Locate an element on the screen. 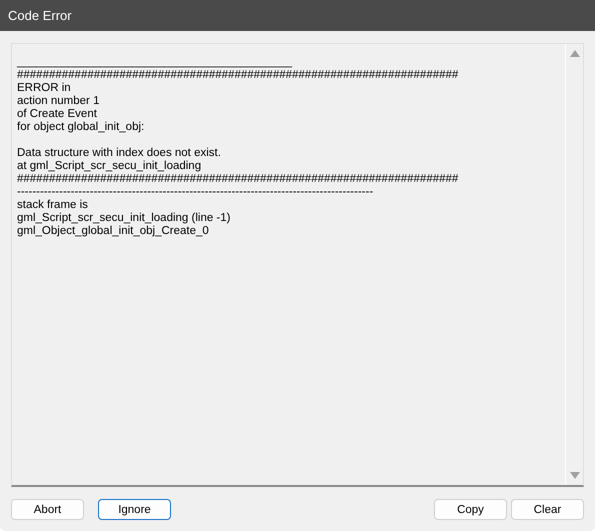 This screenshot has height=531, width=595. log-line: --------------------------------------------------------------------------------------------- is located at coordinates (195, 192).